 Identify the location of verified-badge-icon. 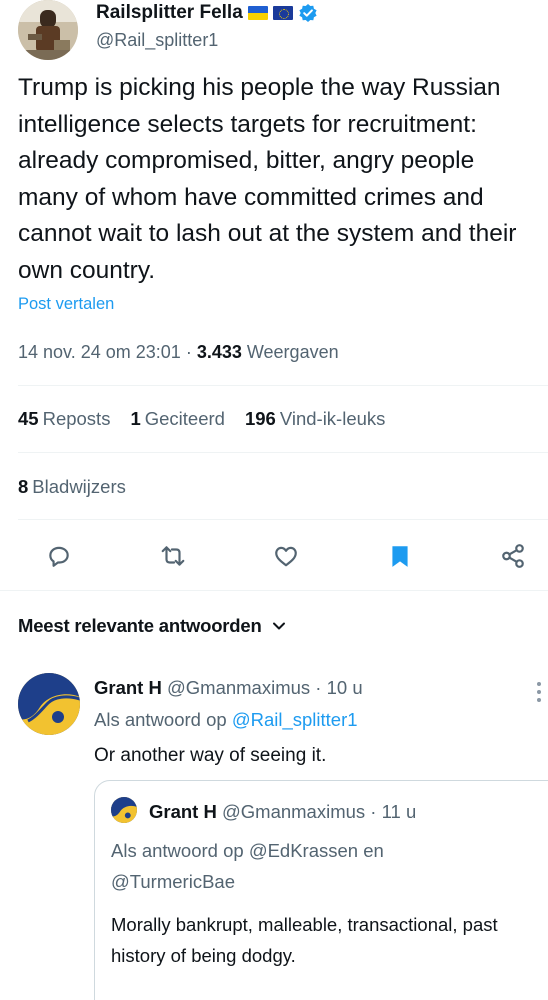
(308, 13).